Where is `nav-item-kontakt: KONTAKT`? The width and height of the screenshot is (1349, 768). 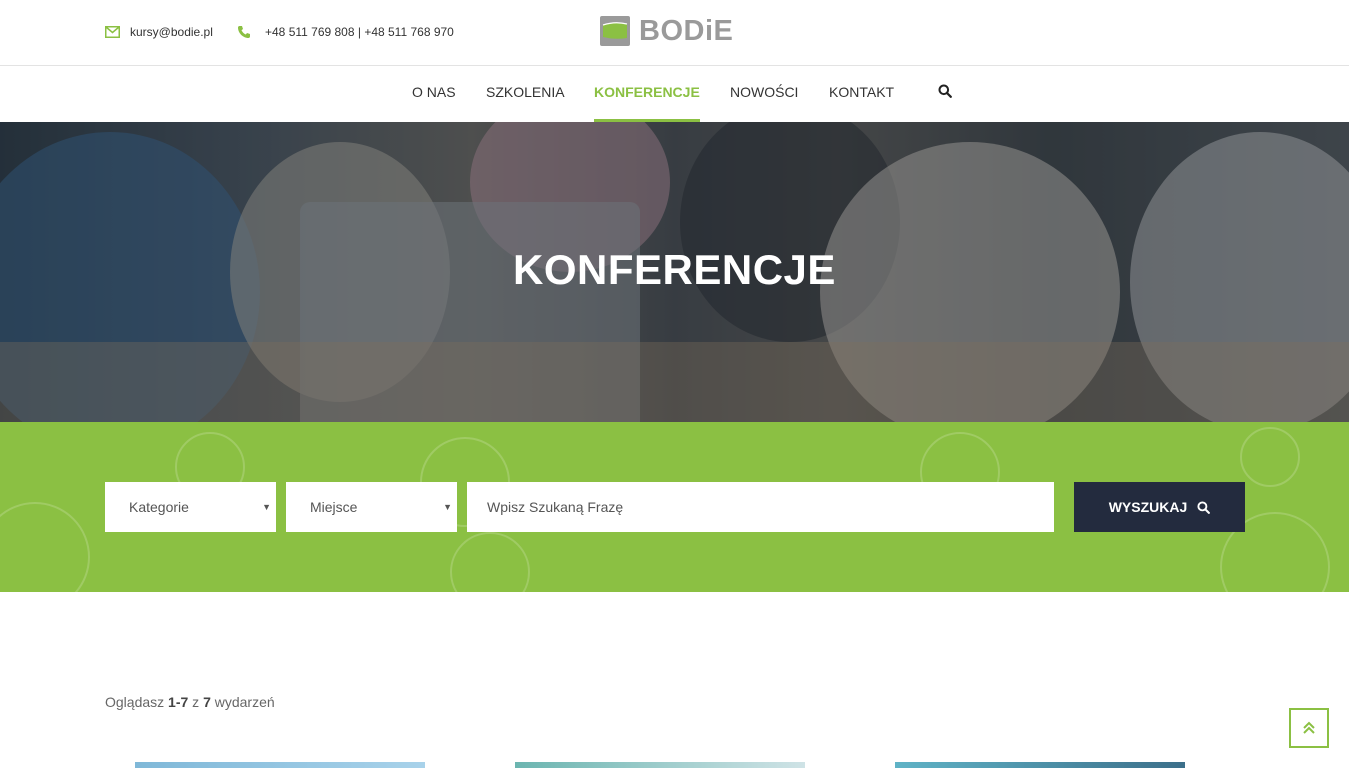 nav-item-kontakt: KONTAKT is located at coordinates (861, 103).